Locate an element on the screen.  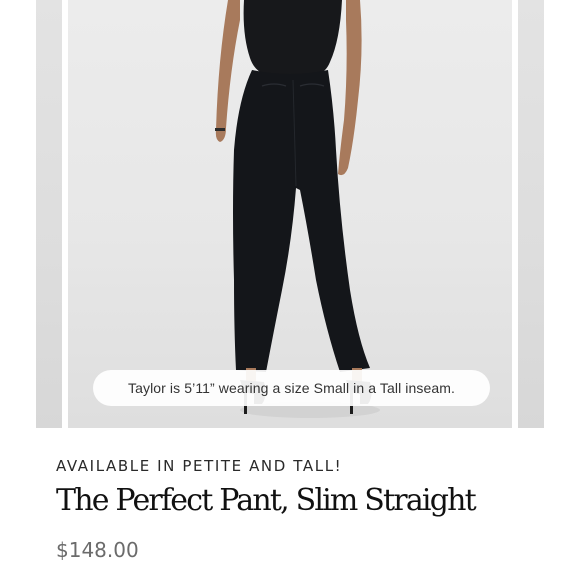
availability-note: AVAILABLE IN PETITE AND TALL! is located at coordinates (199, 466).